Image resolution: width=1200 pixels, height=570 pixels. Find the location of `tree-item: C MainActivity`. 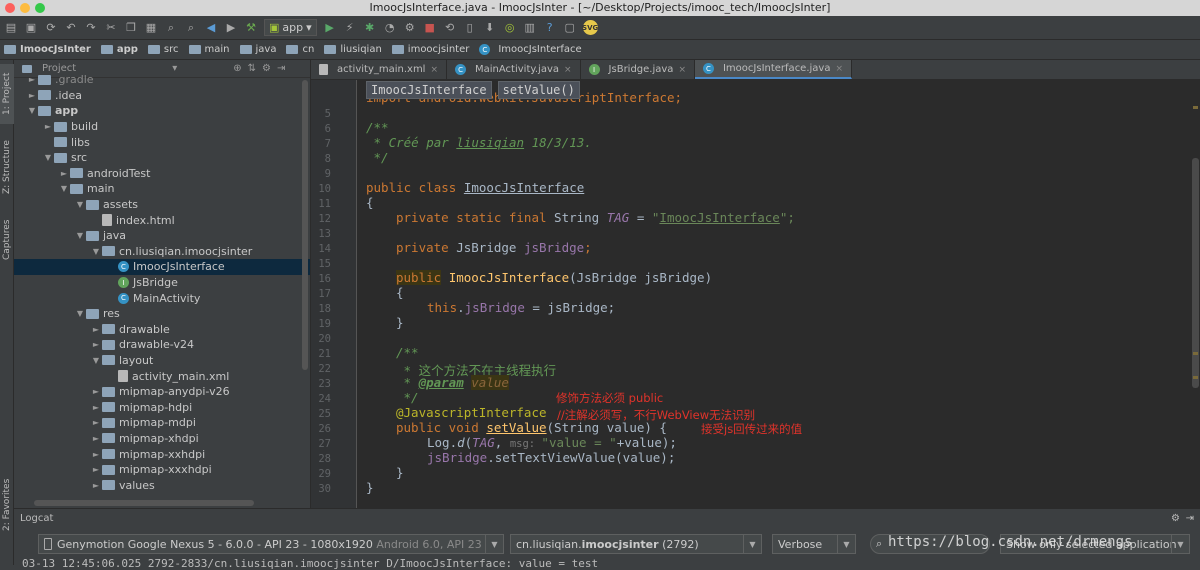

tree-item: C MainActivity is located at coordinates (162, 298).